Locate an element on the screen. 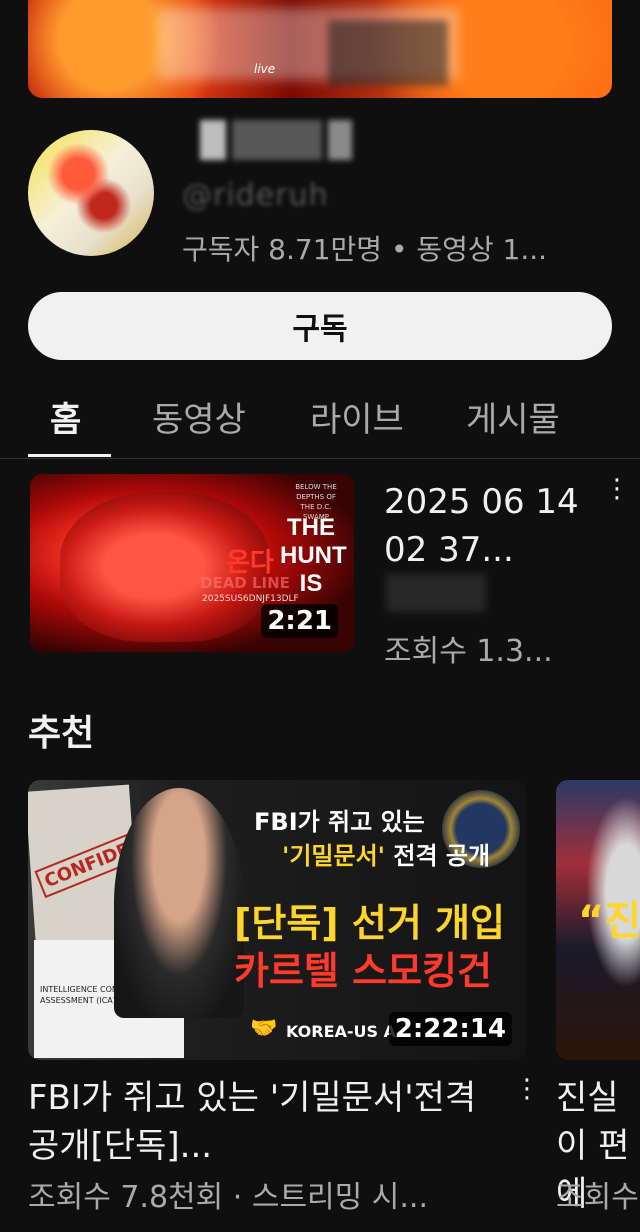 This screenshot has height=1232, width=640. active-tab-indicator is located at coordinates (69, 455).